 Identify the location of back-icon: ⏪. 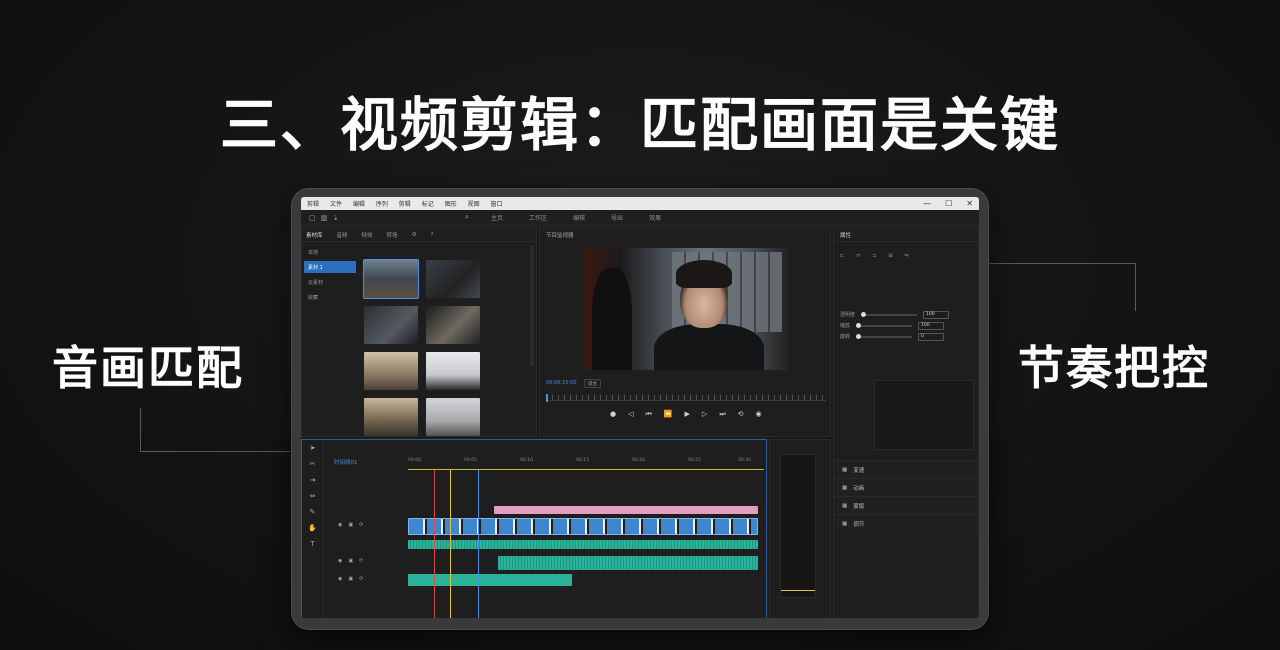
(668, 414).